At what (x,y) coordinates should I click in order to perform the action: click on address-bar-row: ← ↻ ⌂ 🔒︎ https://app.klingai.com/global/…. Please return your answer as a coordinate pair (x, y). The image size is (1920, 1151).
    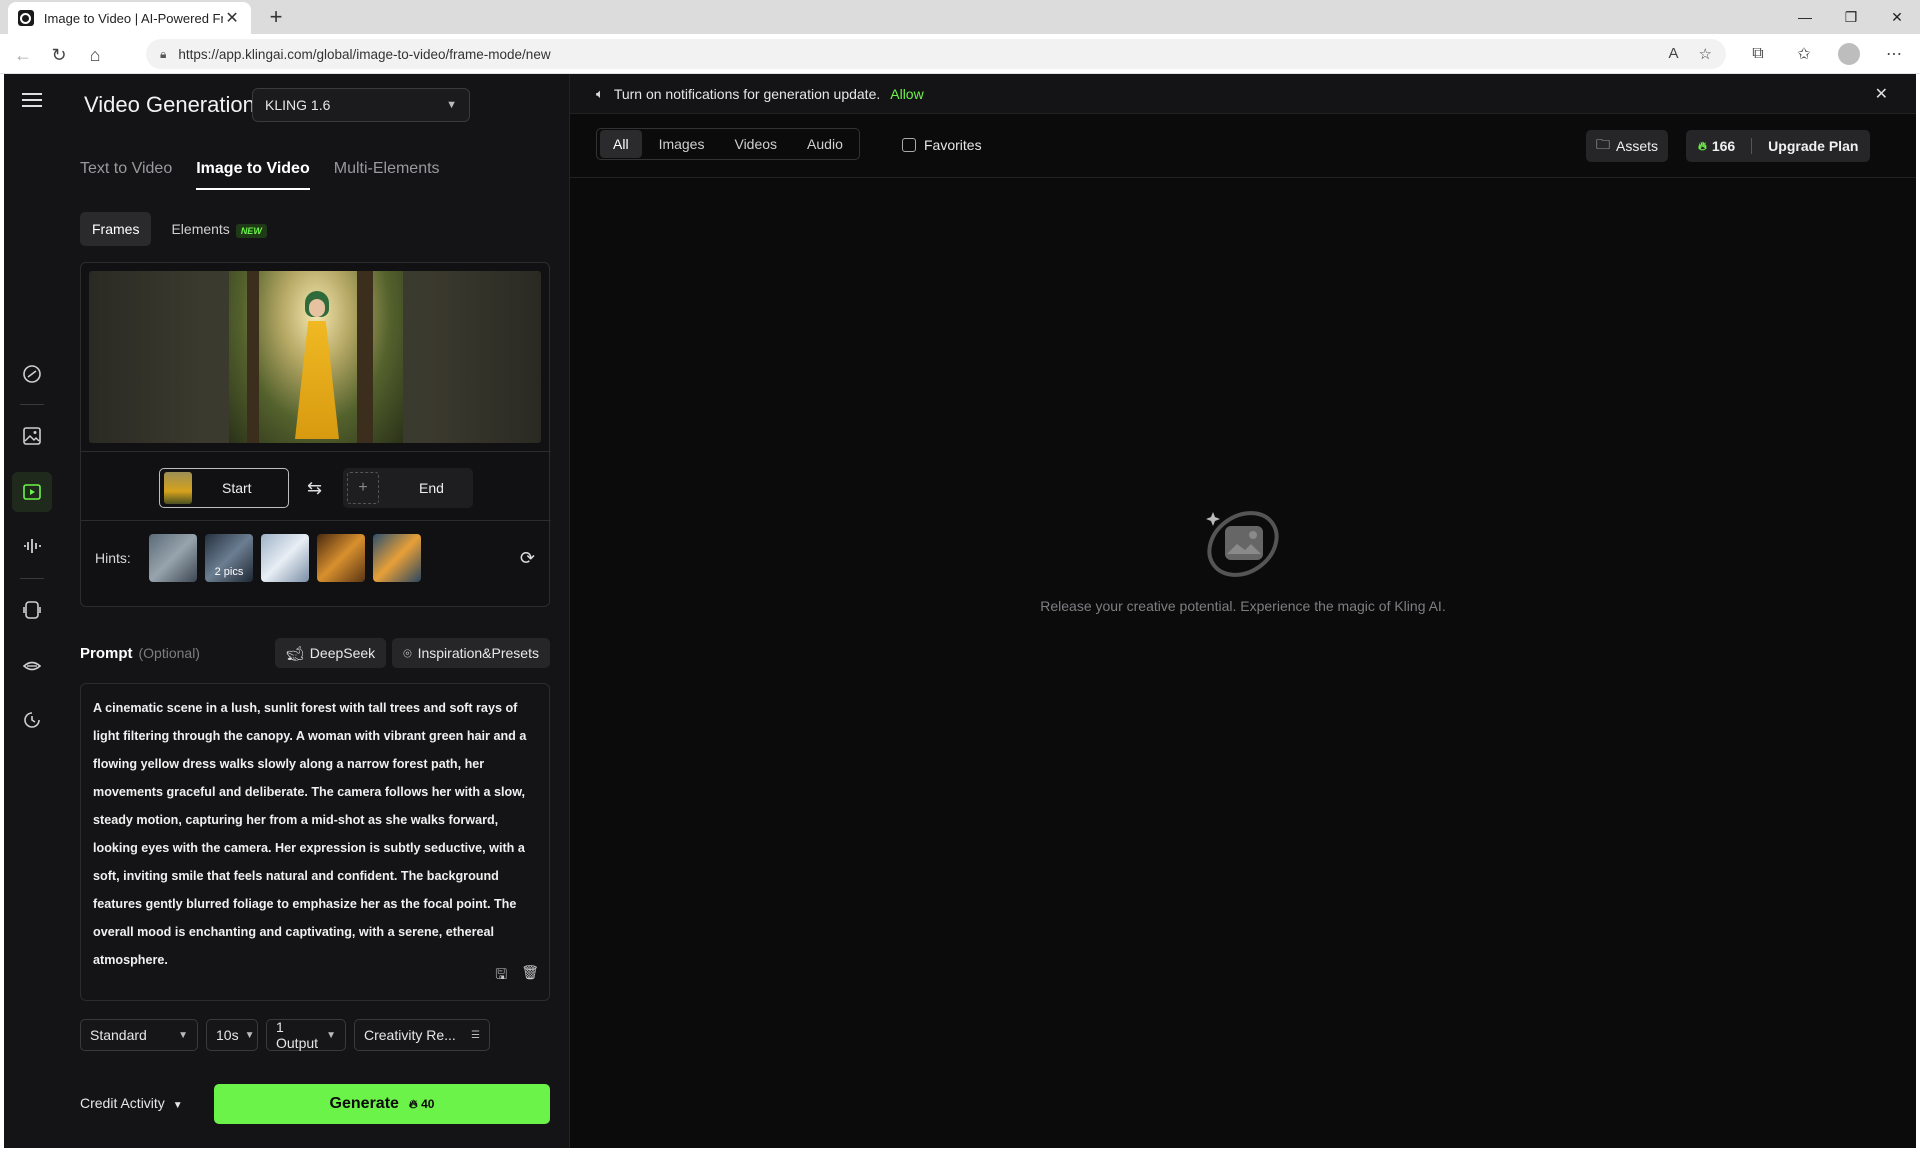
    Looking at the image, I should click on (960, 54).